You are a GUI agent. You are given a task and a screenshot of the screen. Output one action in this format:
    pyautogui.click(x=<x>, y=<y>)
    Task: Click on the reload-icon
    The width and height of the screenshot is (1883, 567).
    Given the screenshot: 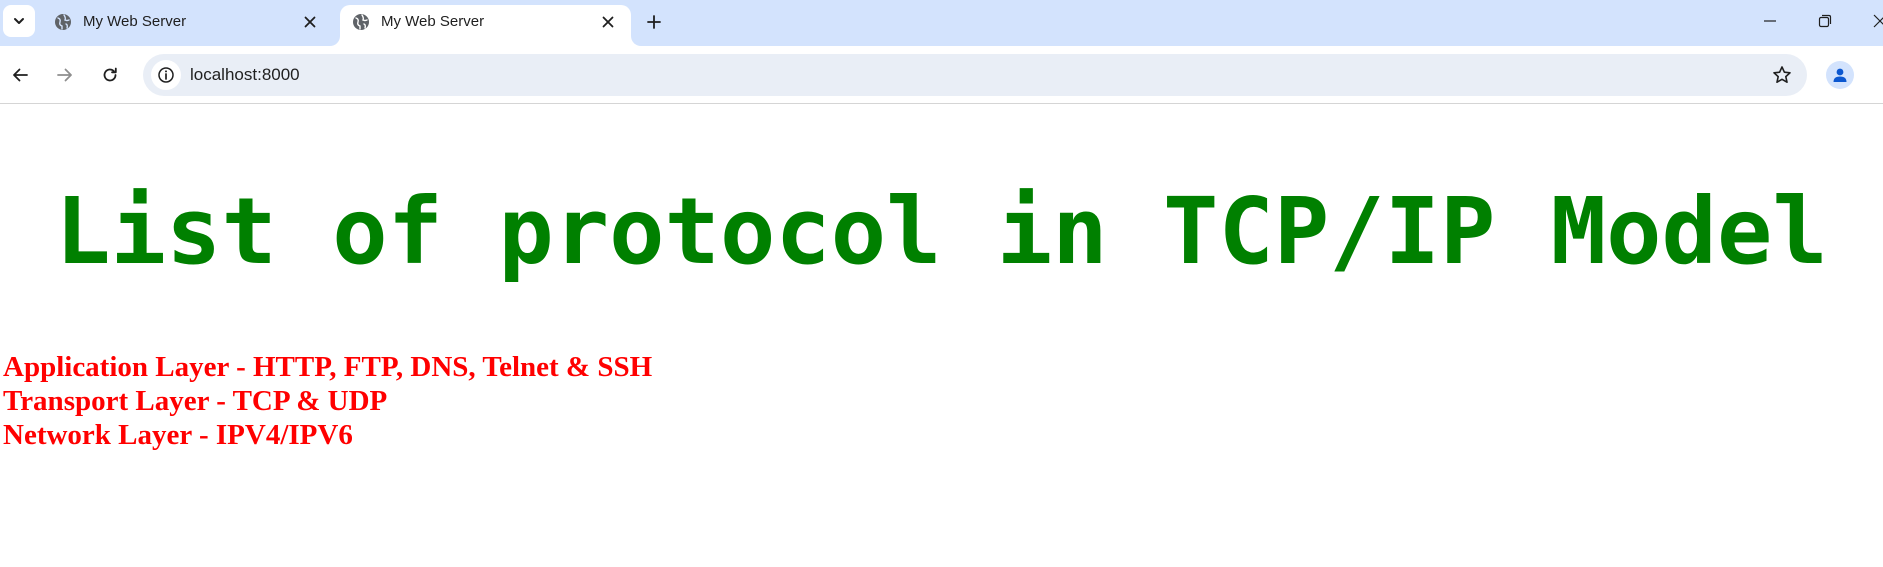 What is the action you would take?
    pyautogui.click(x=110, y=74)
    